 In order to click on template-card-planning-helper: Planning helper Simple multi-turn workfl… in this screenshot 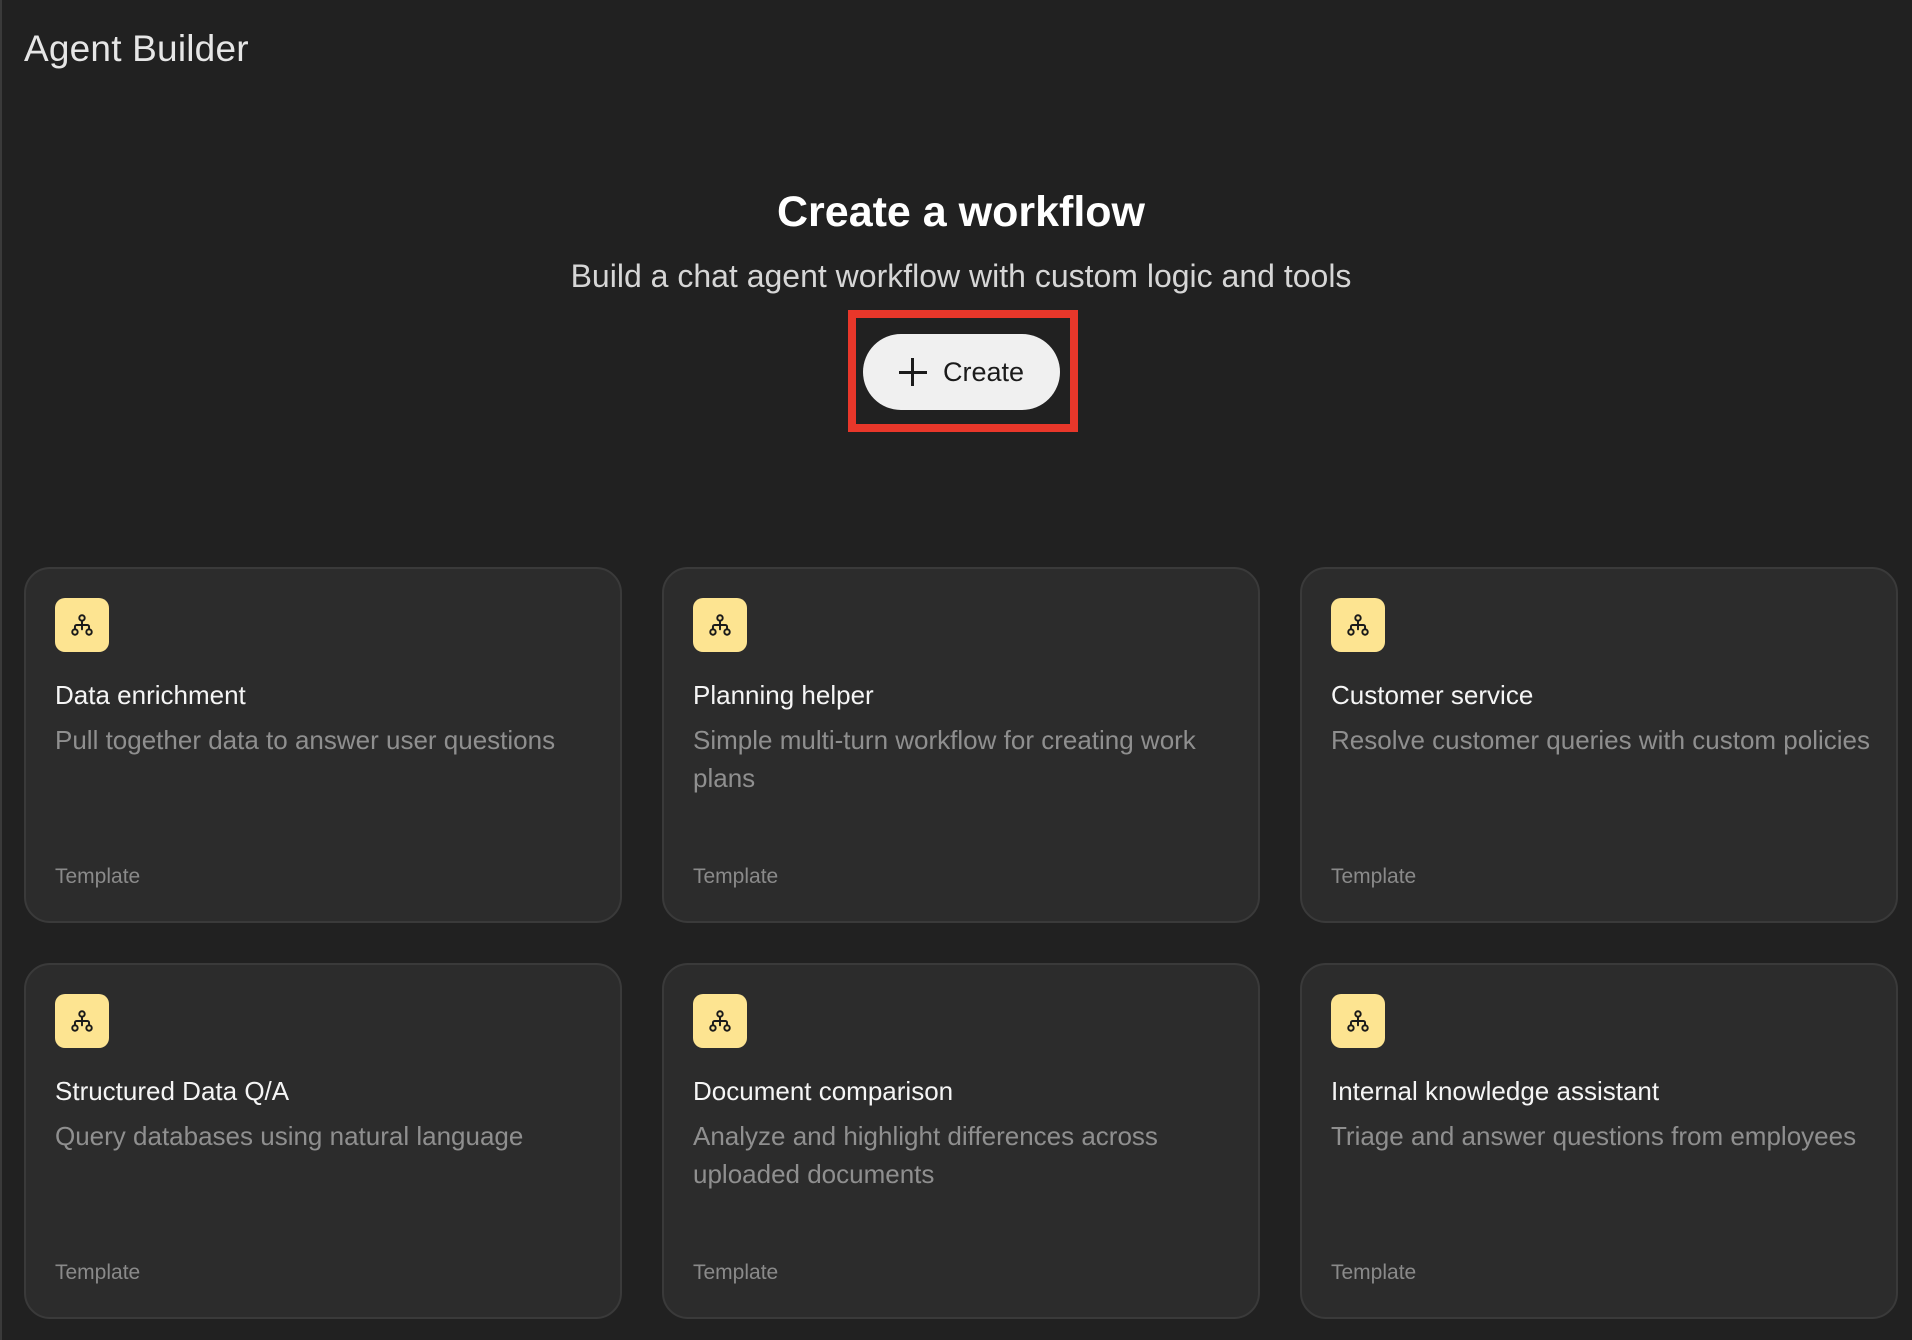, I will do `click(961, 745)`.